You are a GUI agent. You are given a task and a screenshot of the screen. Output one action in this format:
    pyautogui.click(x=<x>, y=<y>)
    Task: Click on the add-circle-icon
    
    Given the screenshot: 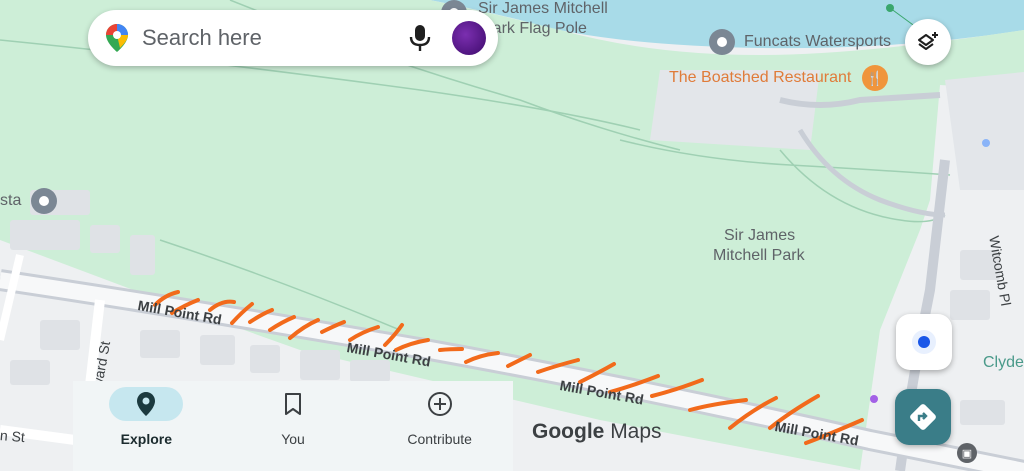 What is the action you would take?
    pyautogui.click(x=439, y=404)
    